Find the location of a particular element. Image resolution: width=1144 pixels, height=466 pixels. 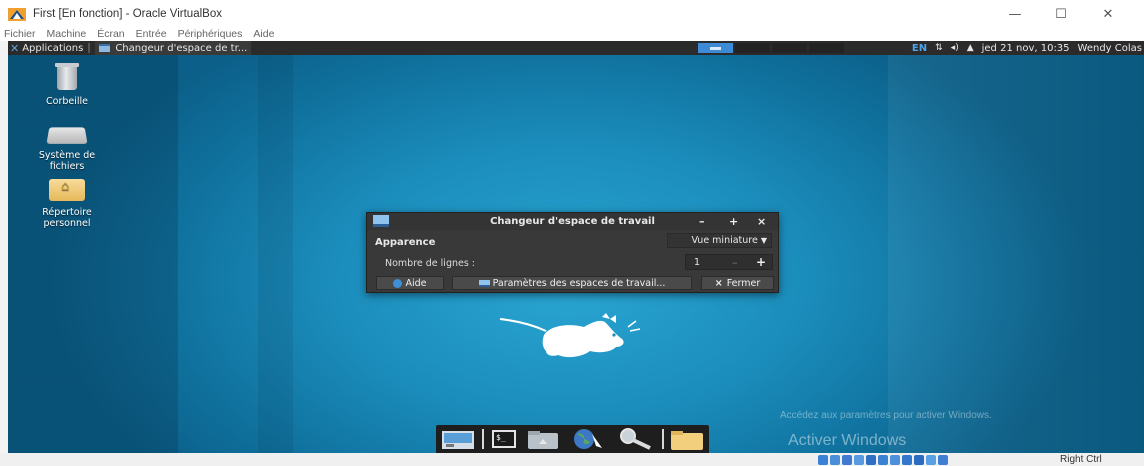

search-icon is located at coordinates (636, 439).